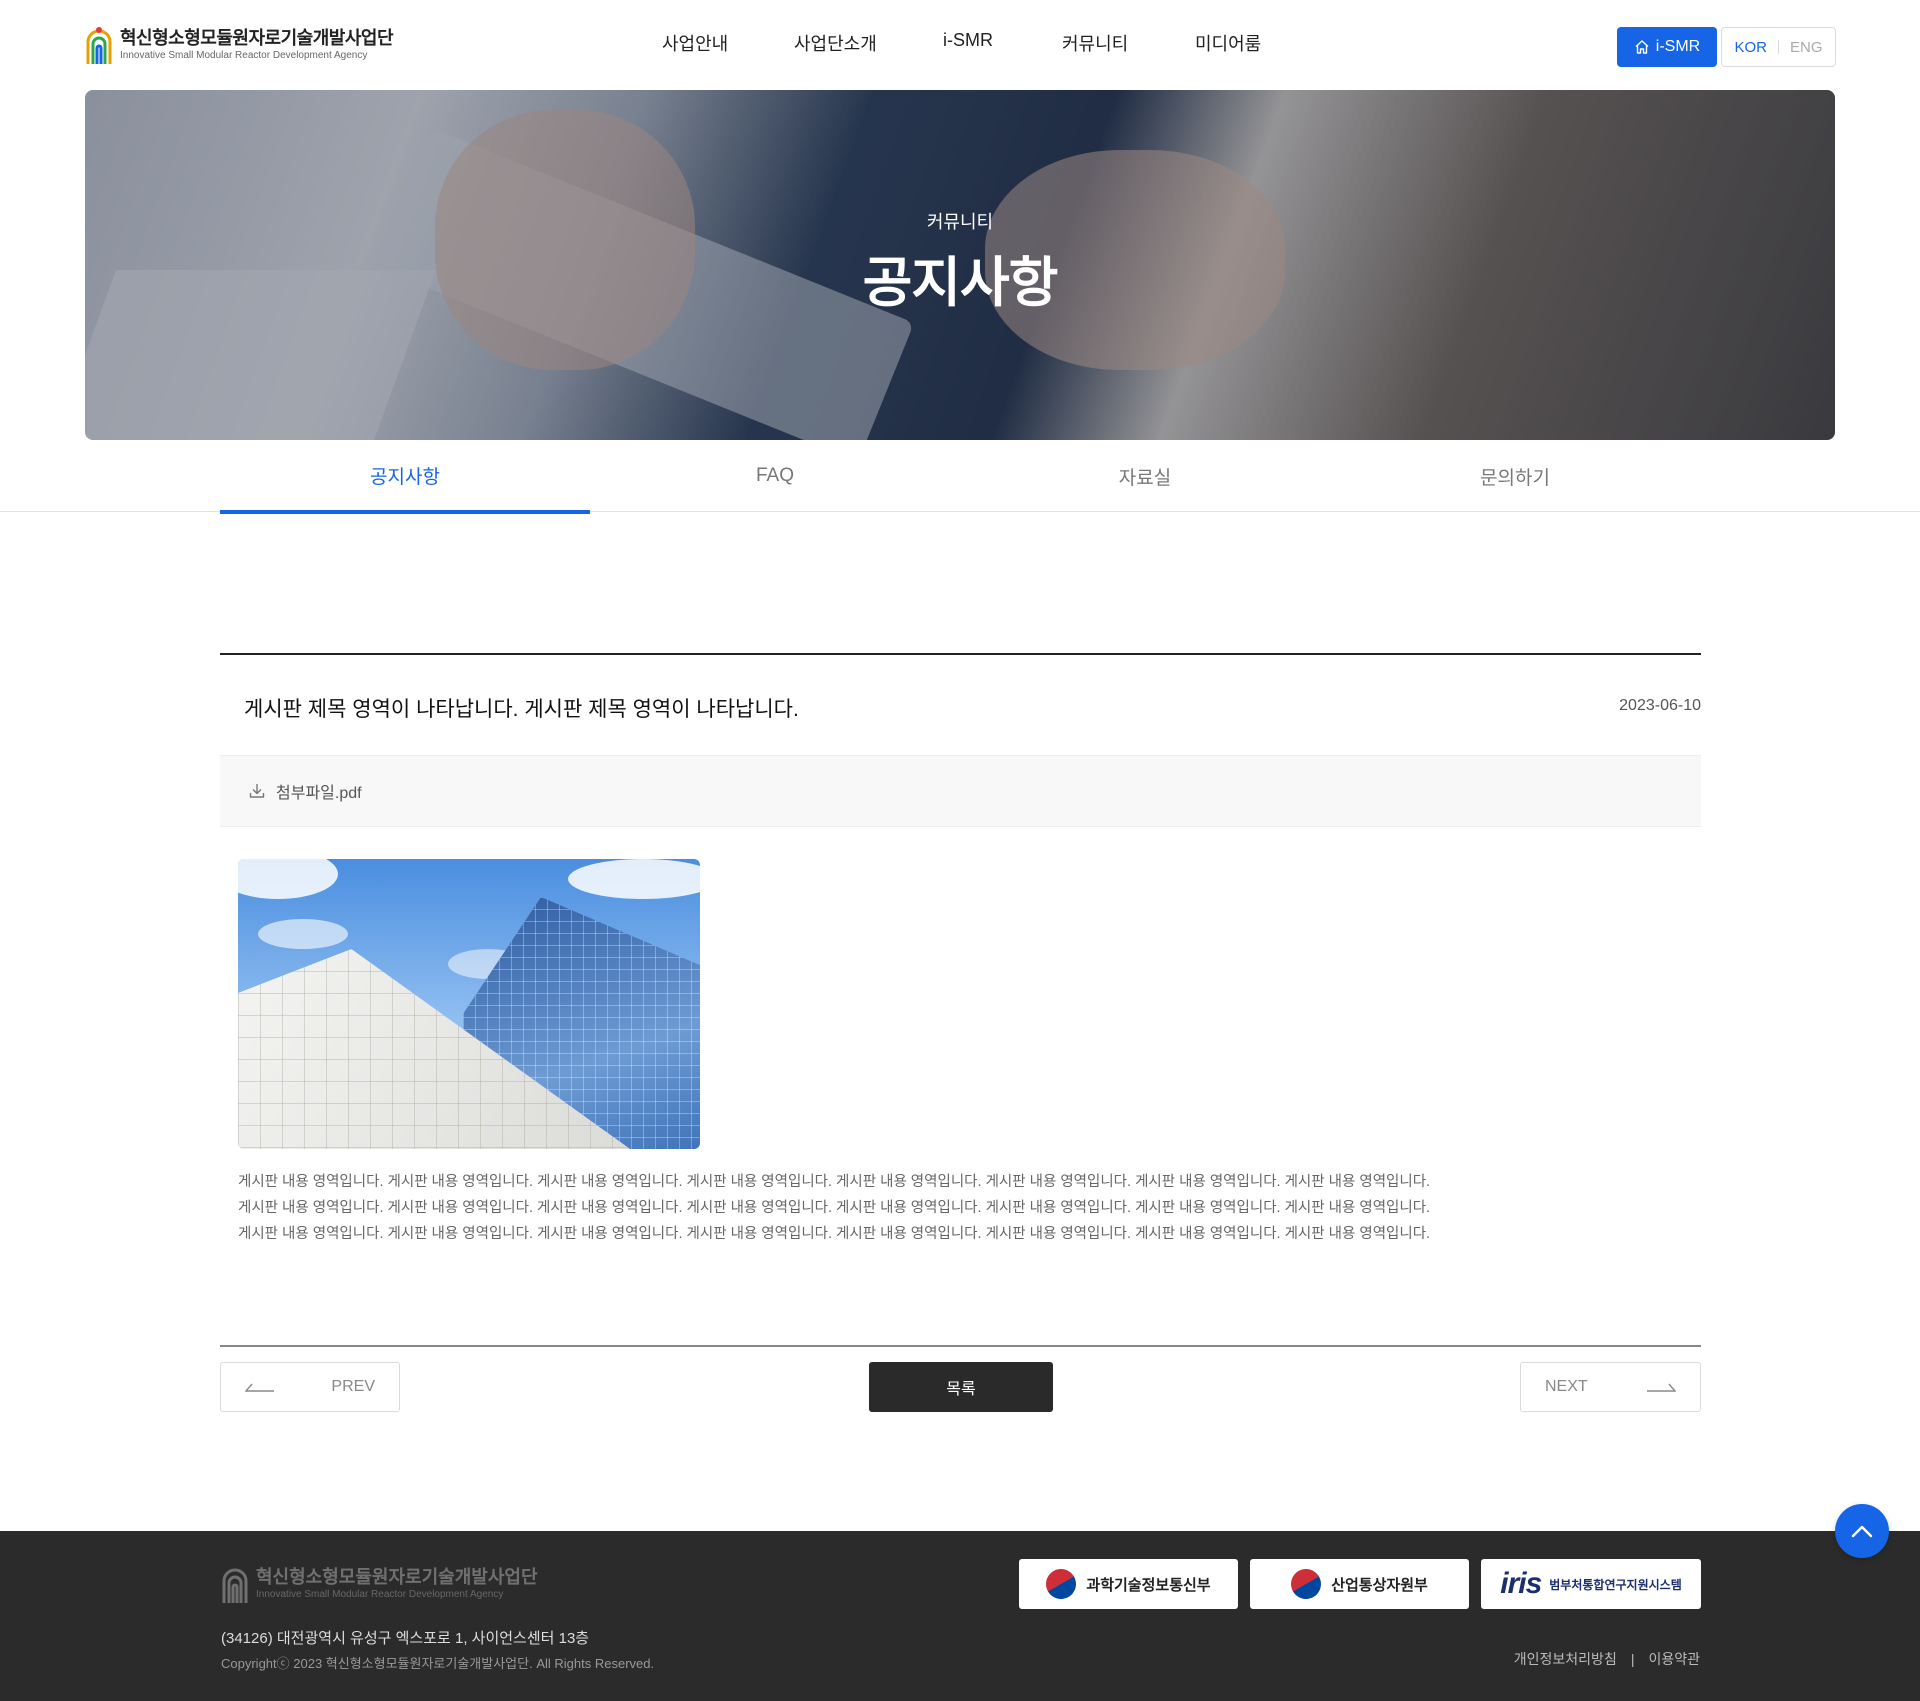  Describe the element at coordinates (353, 1386) in the screenshot. I see `prev-label: PREV` at that location.